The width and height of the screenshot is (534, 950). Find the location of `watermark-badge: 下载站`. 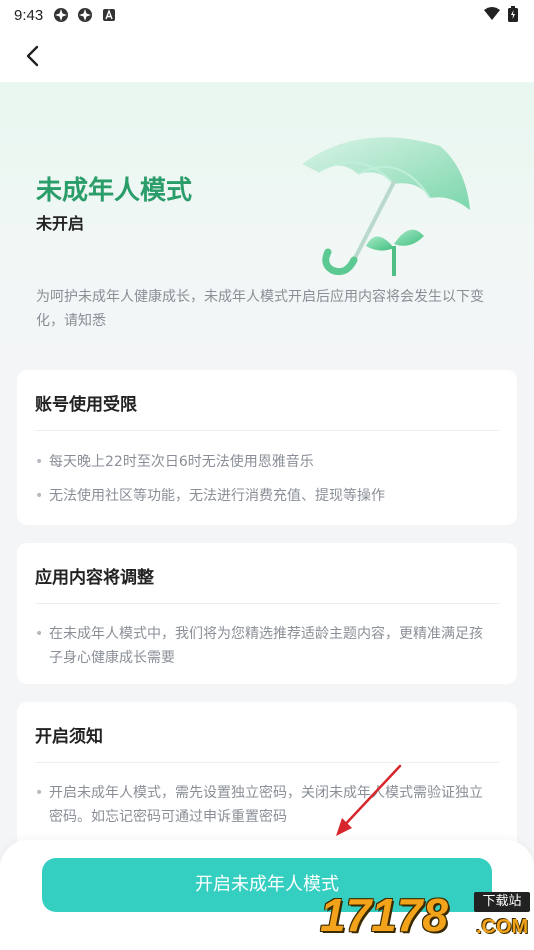

watermark-badge: 下载站 is located at coordinates (502, 902).